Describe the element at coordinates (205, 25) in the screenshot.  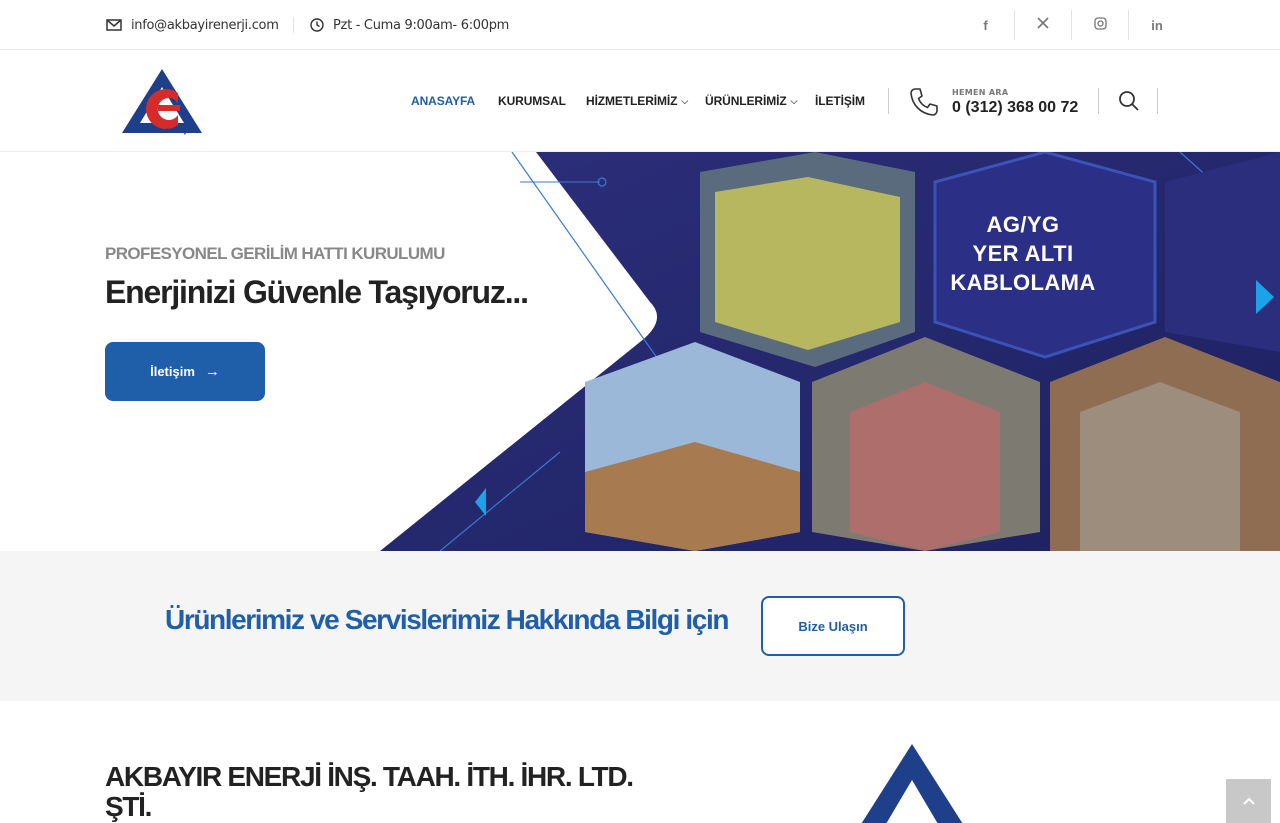
I see `email-text: info@akbayirenerji.com` at that location.